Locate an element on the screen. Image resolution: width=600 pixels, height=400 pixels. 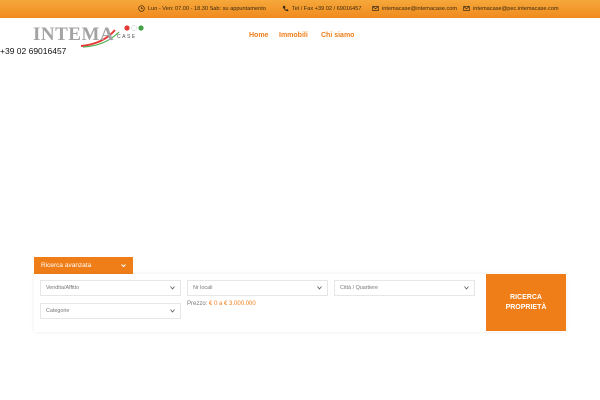
email-text: intemacase@intemacase.com is located at coordinates (420, 9).